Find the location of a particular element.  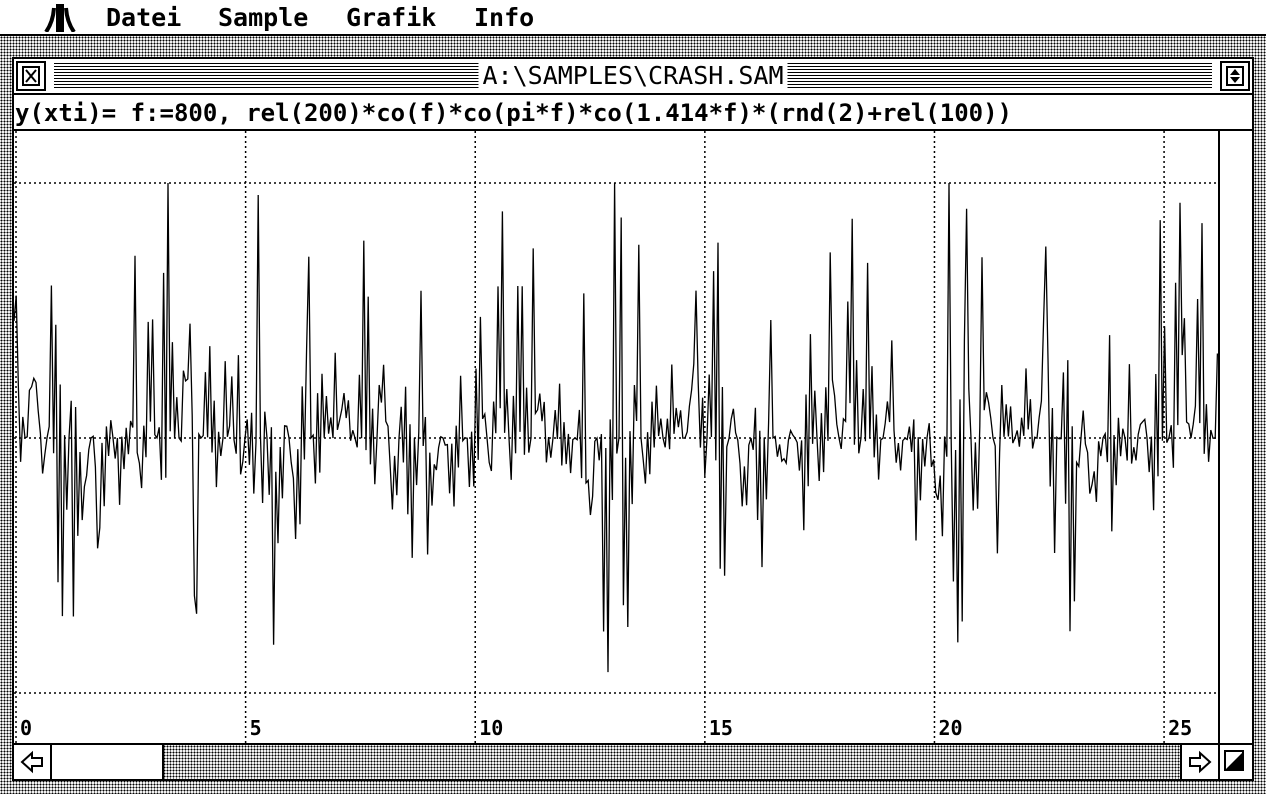

x-tick-labels: 0 5 10 15 20 25 is located at coordinates (606, 728).